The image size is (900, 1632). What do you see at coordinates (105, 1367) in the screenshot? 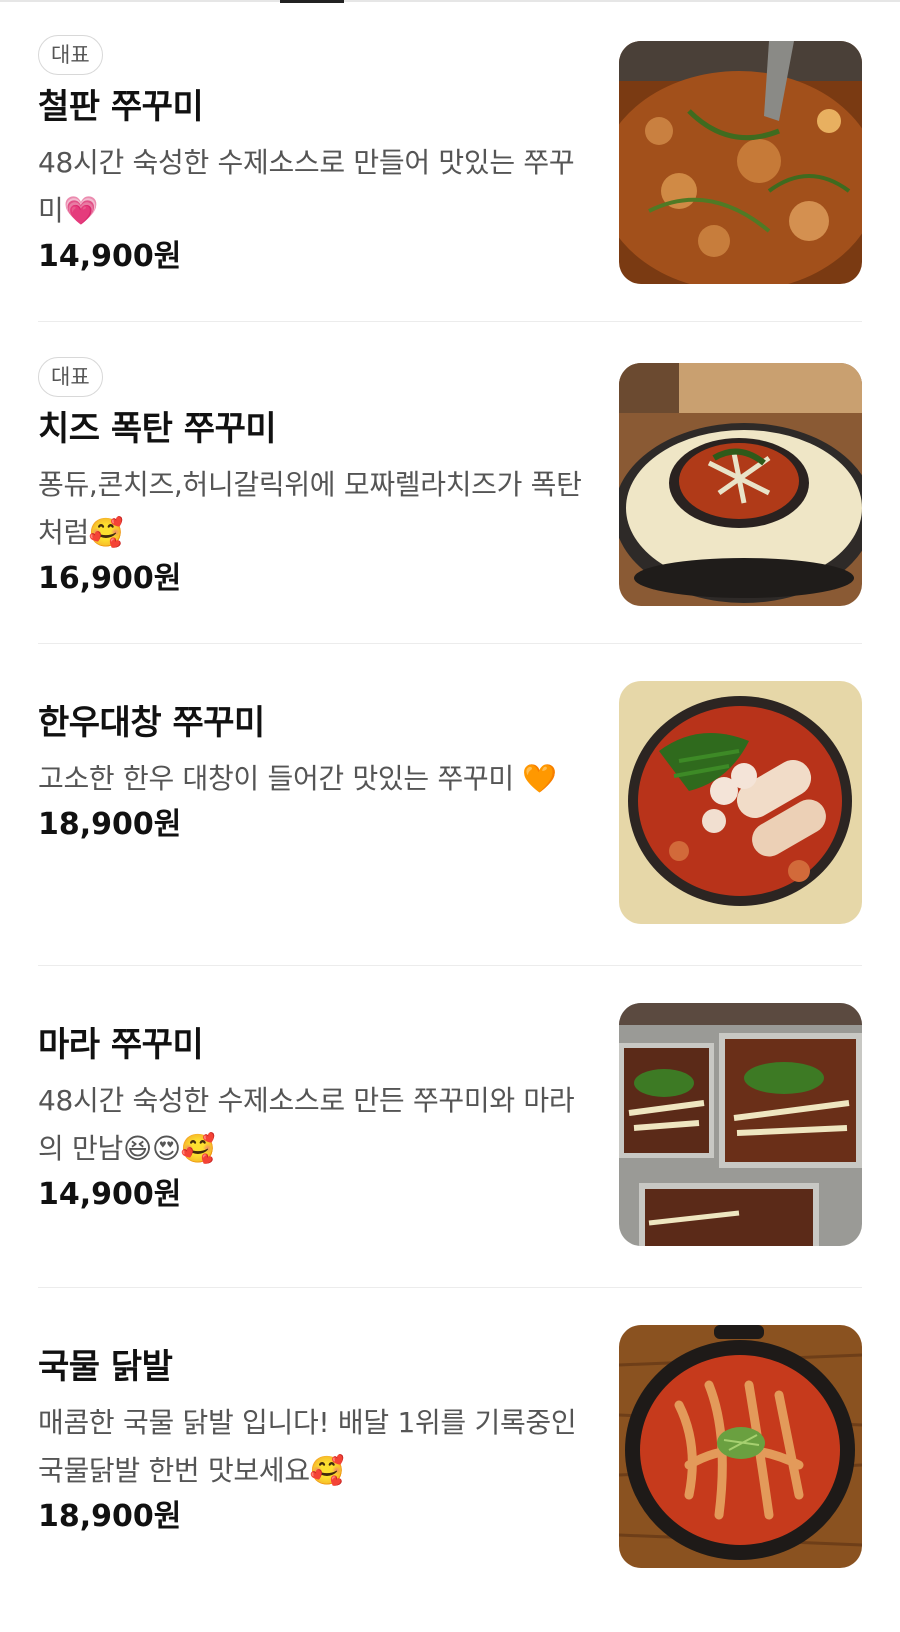
I see `menu-item-name: 국물 닭발` at bounding box center [105, 1367].